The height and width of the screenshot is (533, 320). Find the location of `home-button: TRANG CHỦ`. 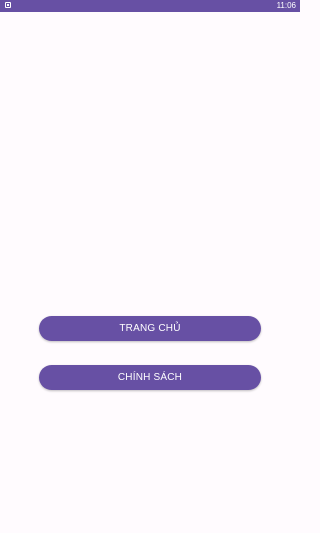

home-button: TRANG CHỦ is located at coordinates (150, 328).